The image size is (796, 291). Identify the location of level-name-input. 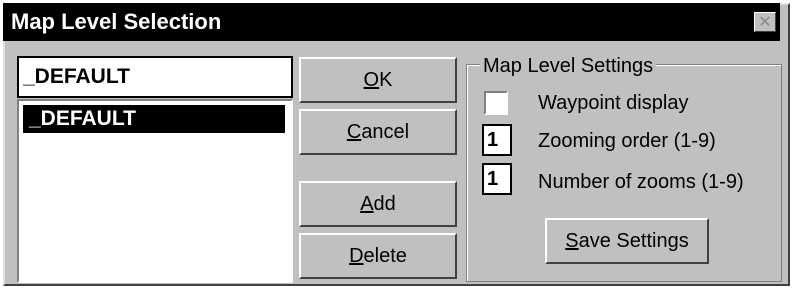
(155, 77).